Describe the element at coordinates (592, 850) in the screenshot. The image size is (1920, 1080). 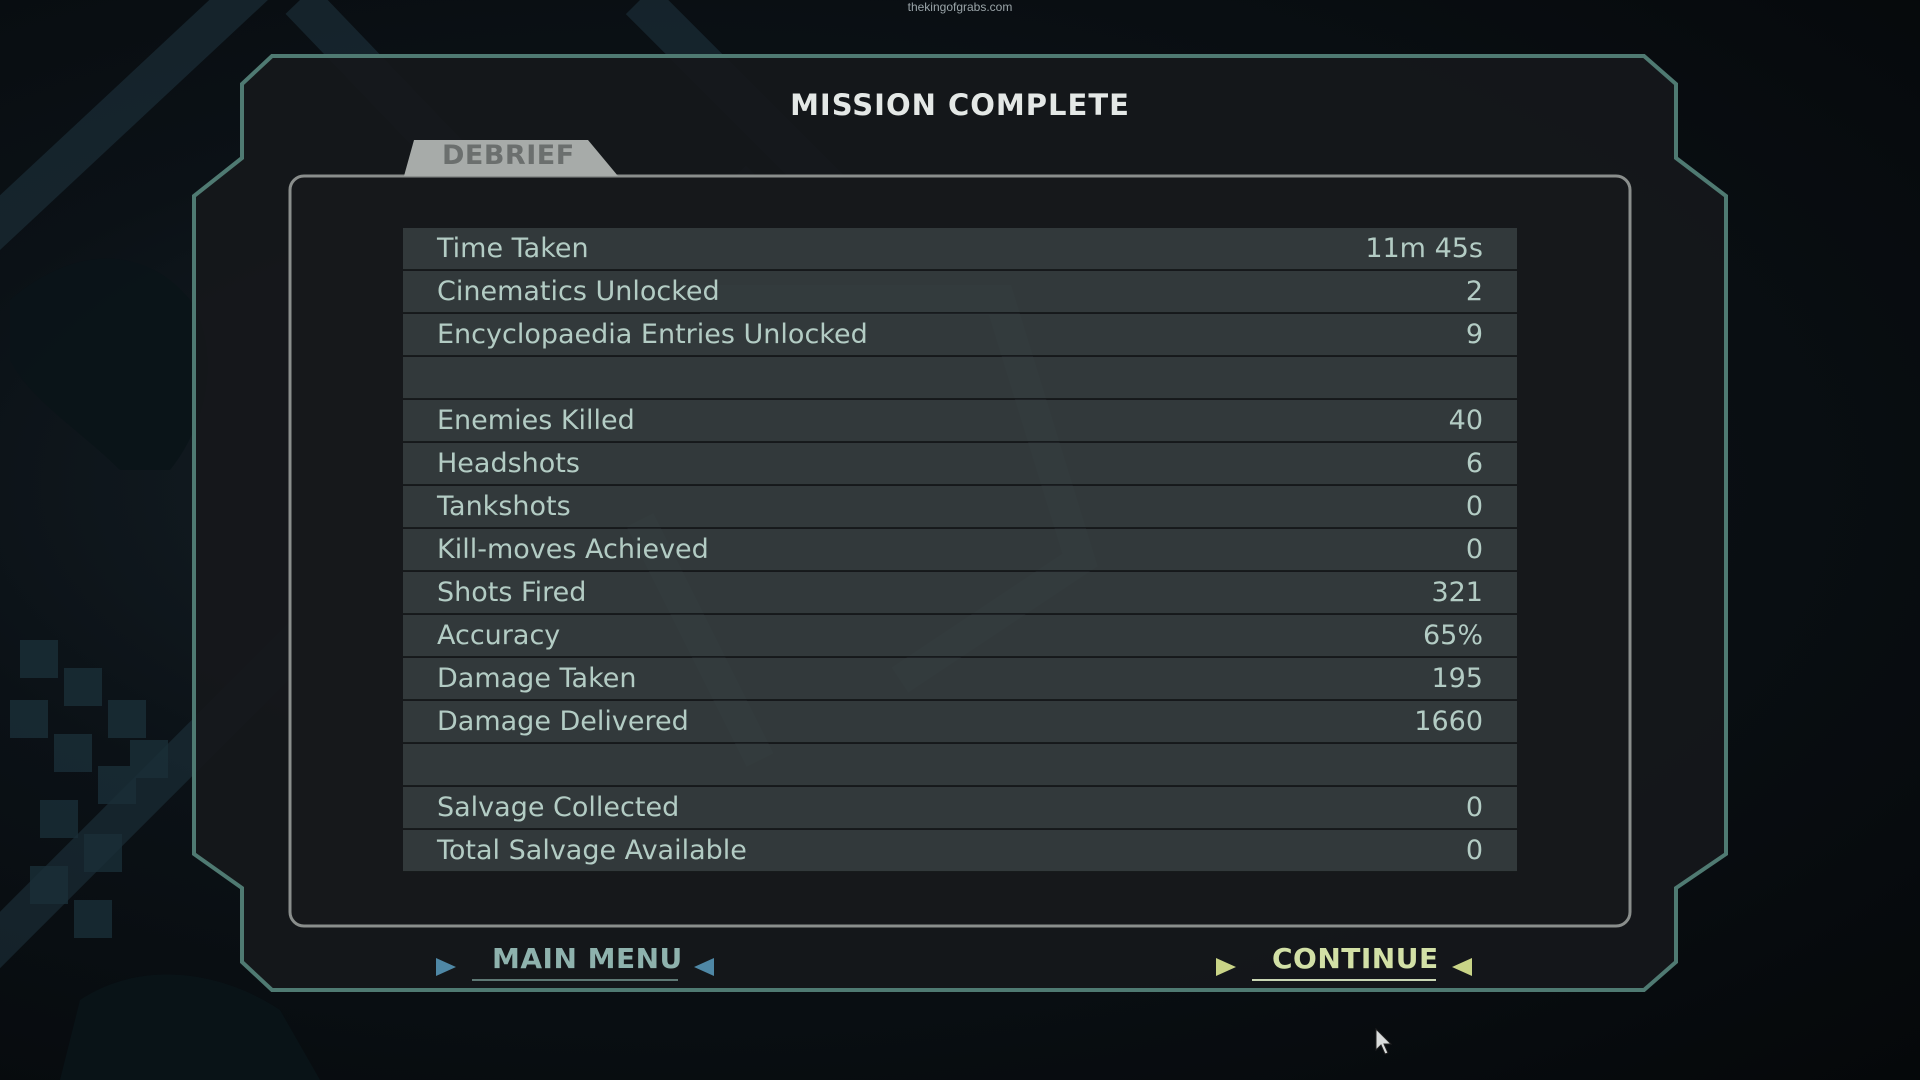
I see `stat-label: Total Salvage Available` at that location.